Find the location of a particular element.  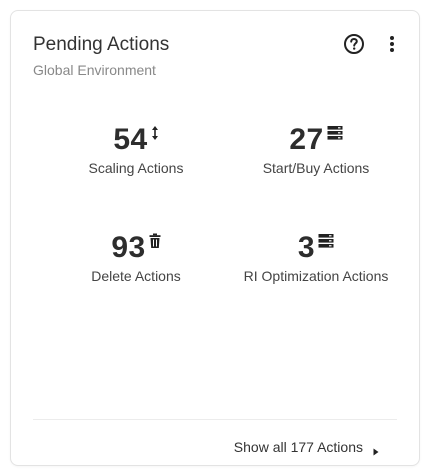

metric-label: Delete Actions is located at coordinates (136, 276).